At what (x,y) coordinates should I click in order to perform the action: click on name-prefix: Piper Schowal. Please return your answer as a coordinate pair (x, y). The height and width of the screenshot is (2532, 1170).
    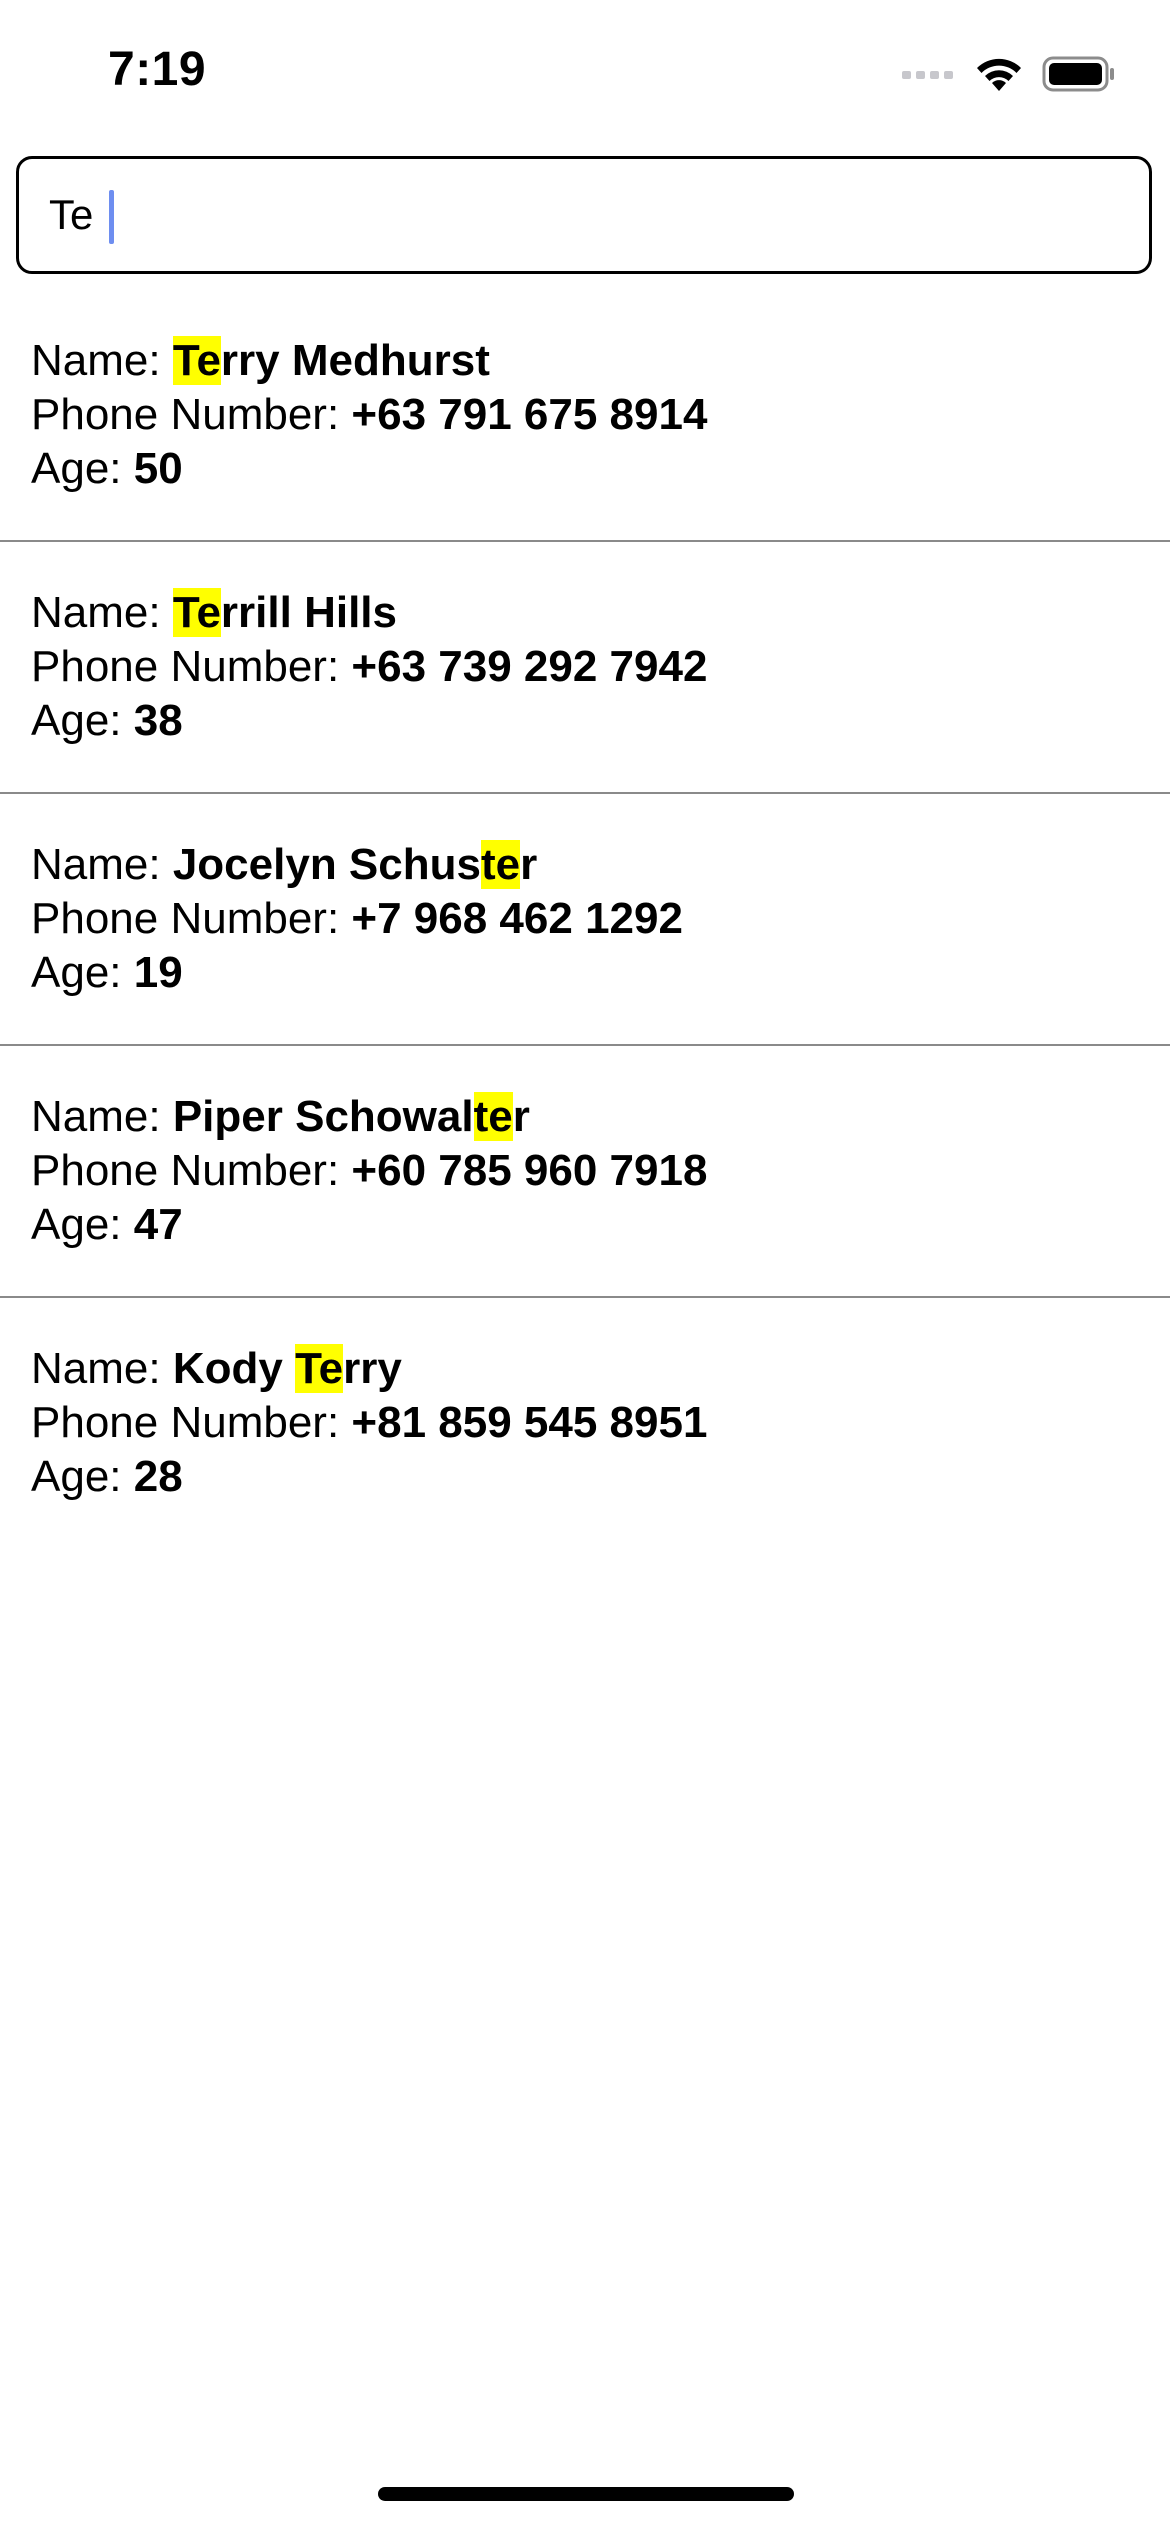
    Looking at the image, I should click on (323, 1116).